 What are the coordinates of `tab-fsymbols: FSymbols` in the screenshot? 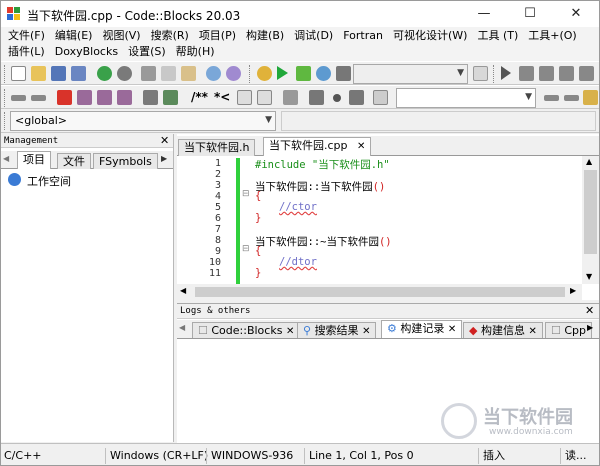 It's located at (125, 161).